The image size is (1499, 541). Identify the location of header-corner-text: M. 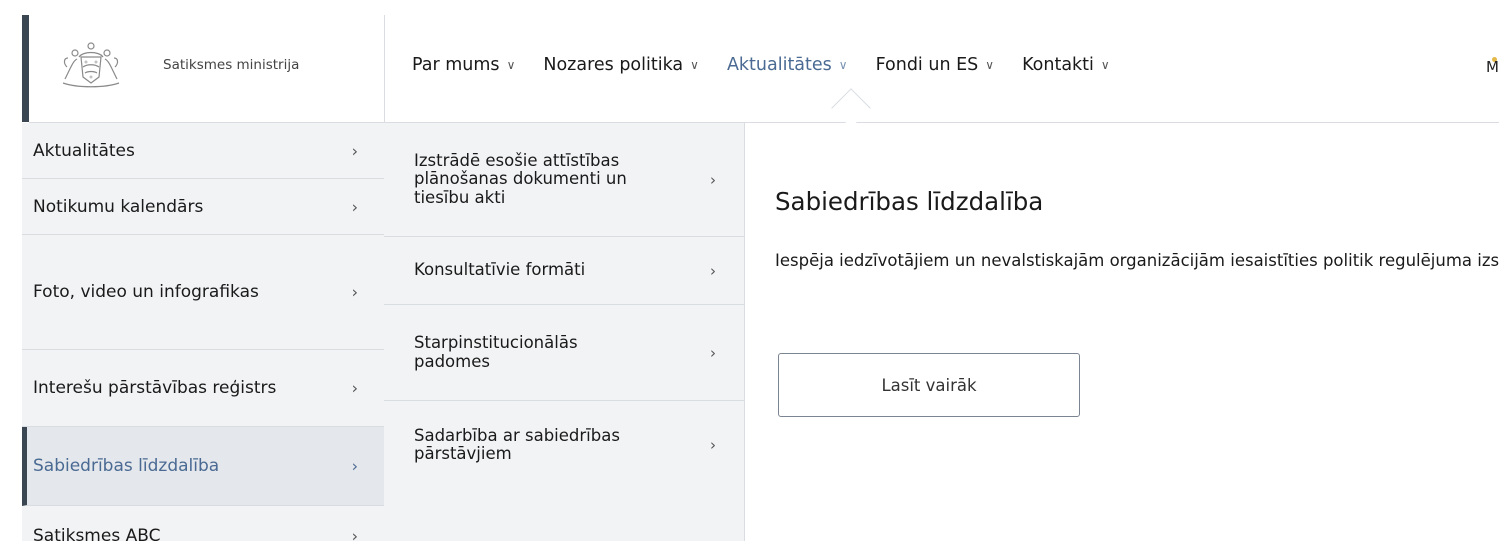
(1492, 67).